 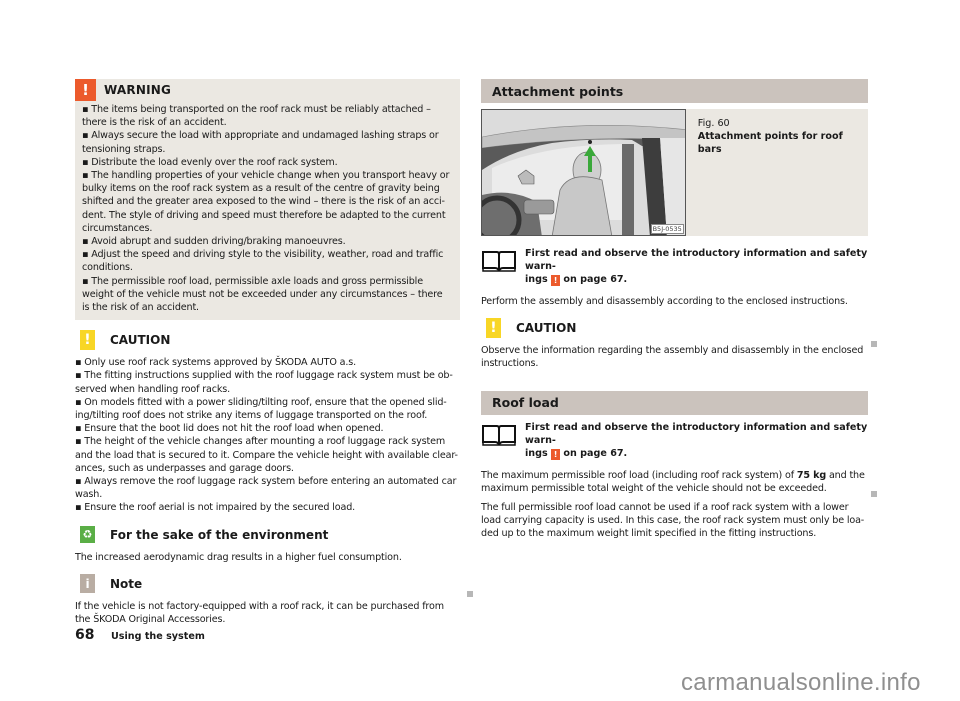 I want to click on environment-recycle-icon: ♻, so click(x=87, y=535).